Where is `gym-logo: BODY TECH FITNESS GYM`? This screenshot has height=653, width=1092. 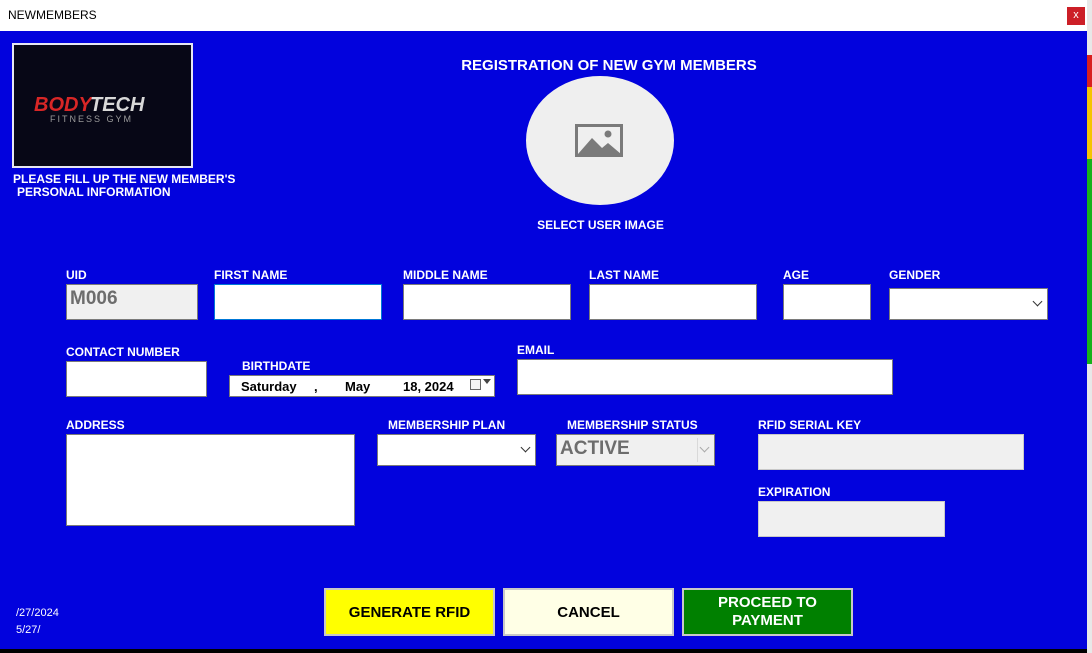
gym-logo: BODY TECH FITNESS GYM is located at coordinates (102, 105).